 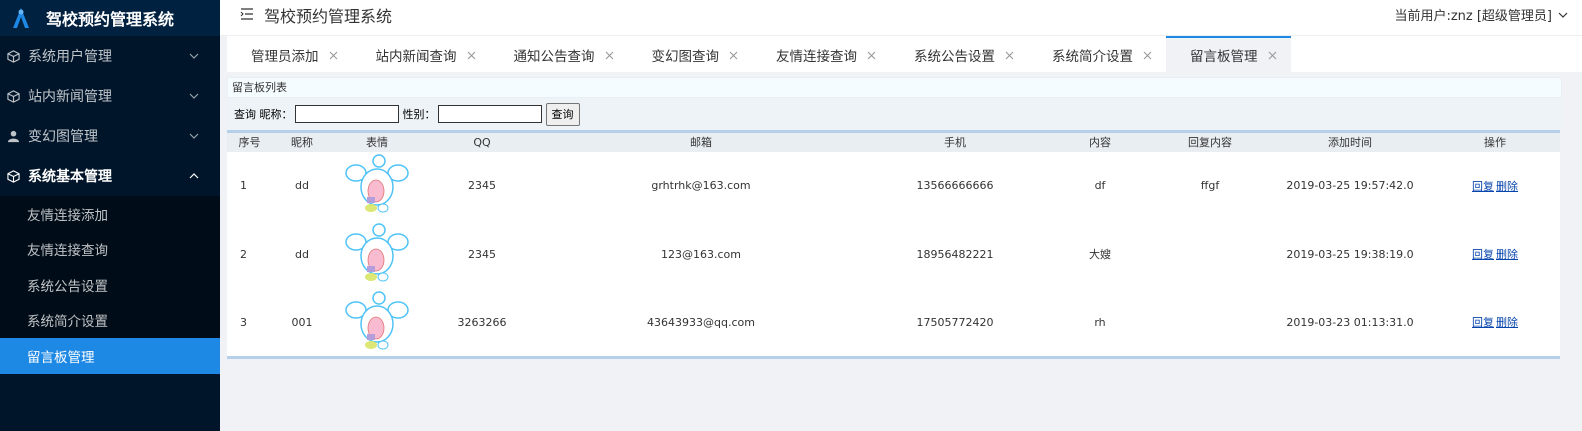 I want to click on tab-link-query: 友情连接查询, so click(x=821, y=54).